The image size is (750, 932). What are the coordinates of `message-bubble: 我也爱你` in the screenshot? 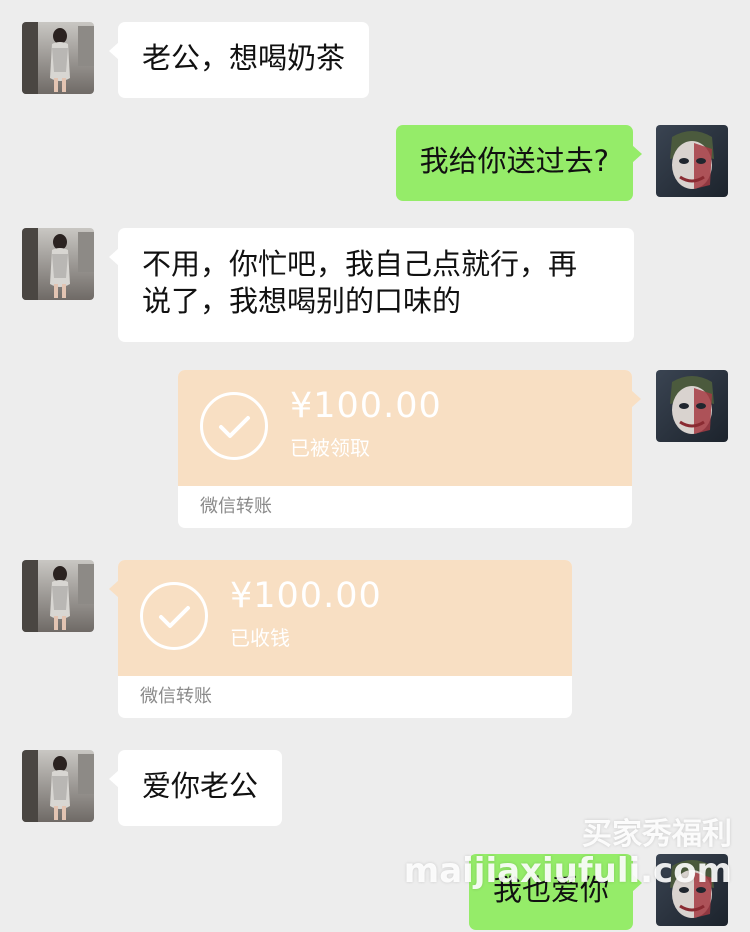 It's located at (555, 892).